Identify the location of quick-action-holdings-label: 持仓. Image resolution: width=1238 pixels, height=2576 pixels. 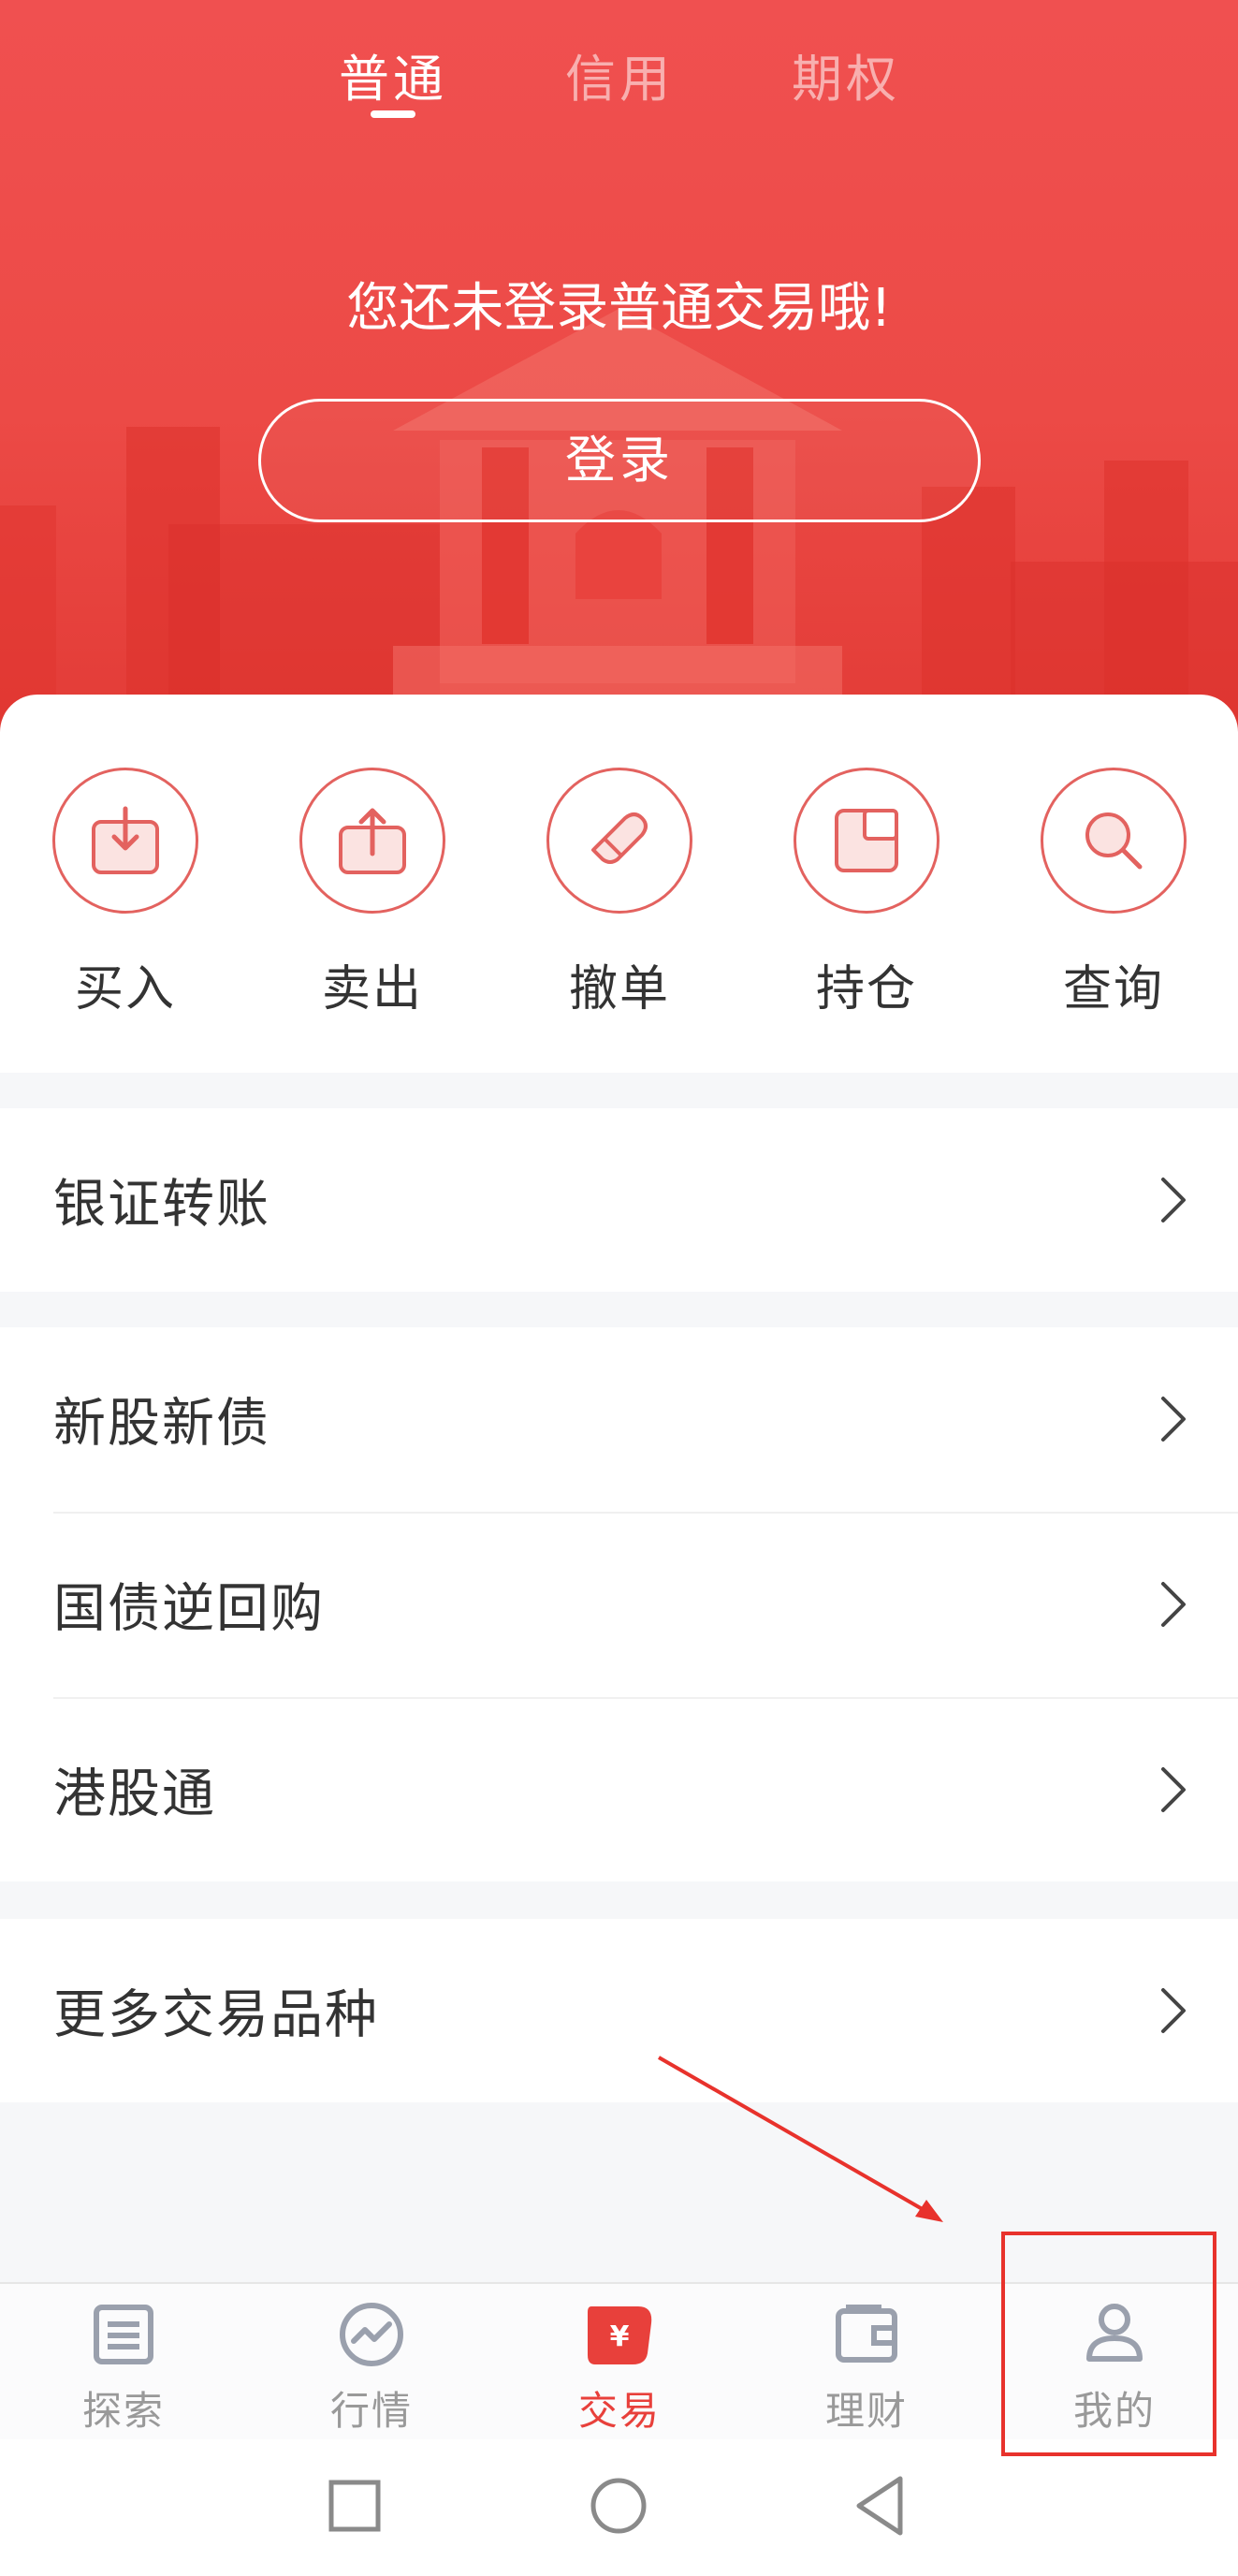
(866, 989).